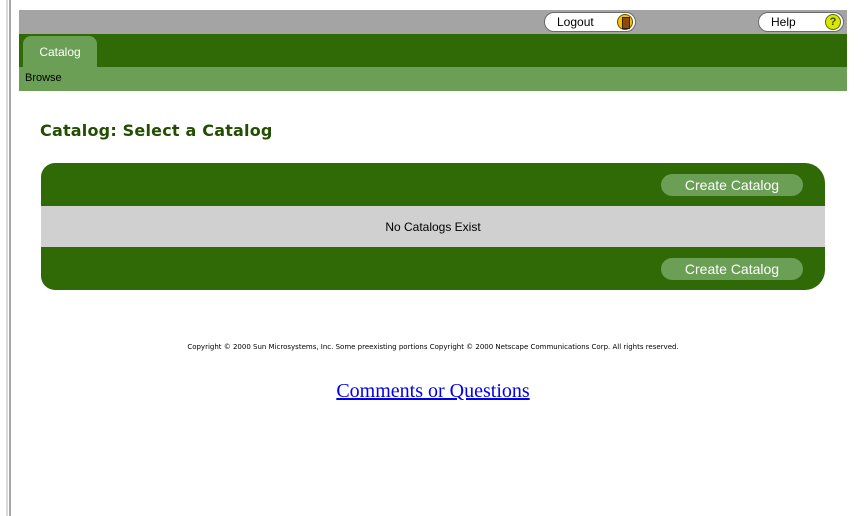 Image resolution: width=866 pixels, height=516 pixels. I want to click on door-icon, so click(625, 22).